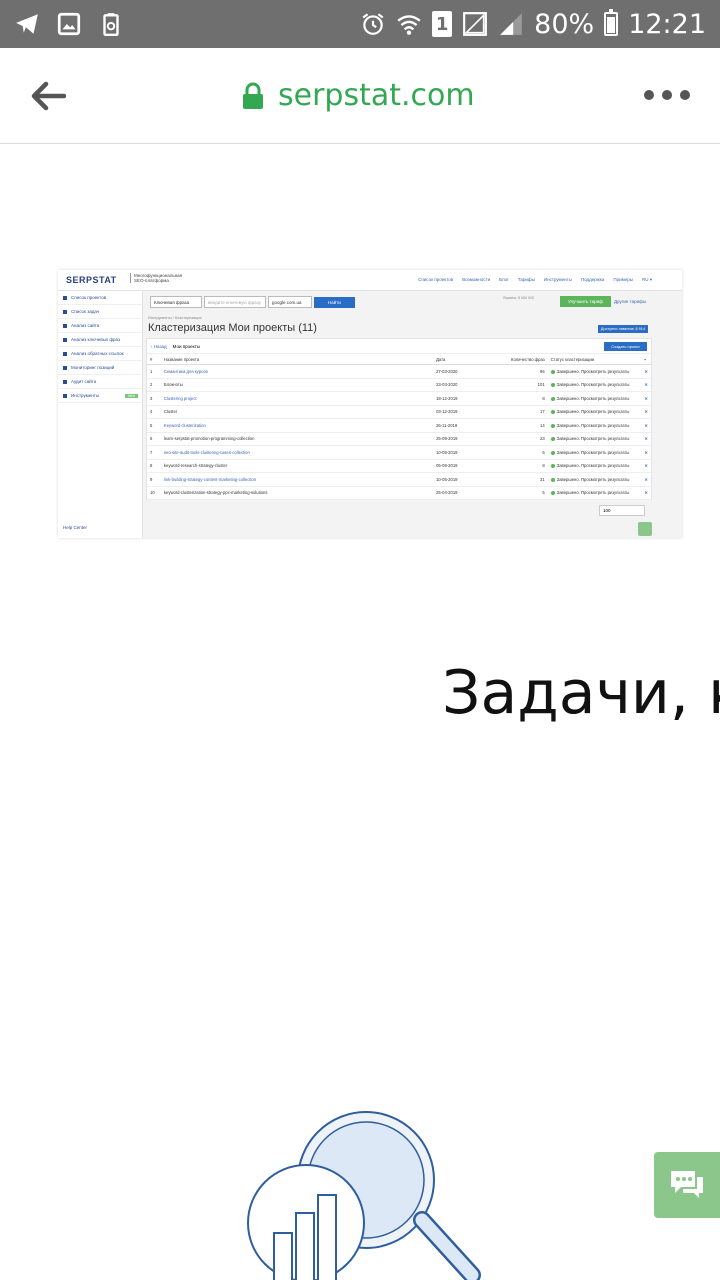 This screenshot has height=1280, width=720. What do you see at coordinates (154, 439) in the screenshot?
I see `row-number: 6` at bounding box center [154, 439].